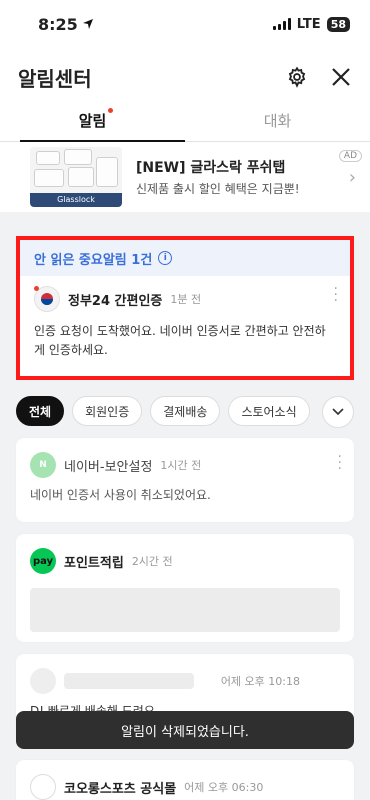  Describe the element at coordinates (165, 258) in the screenshot. I see `info-icon: i` at that location.